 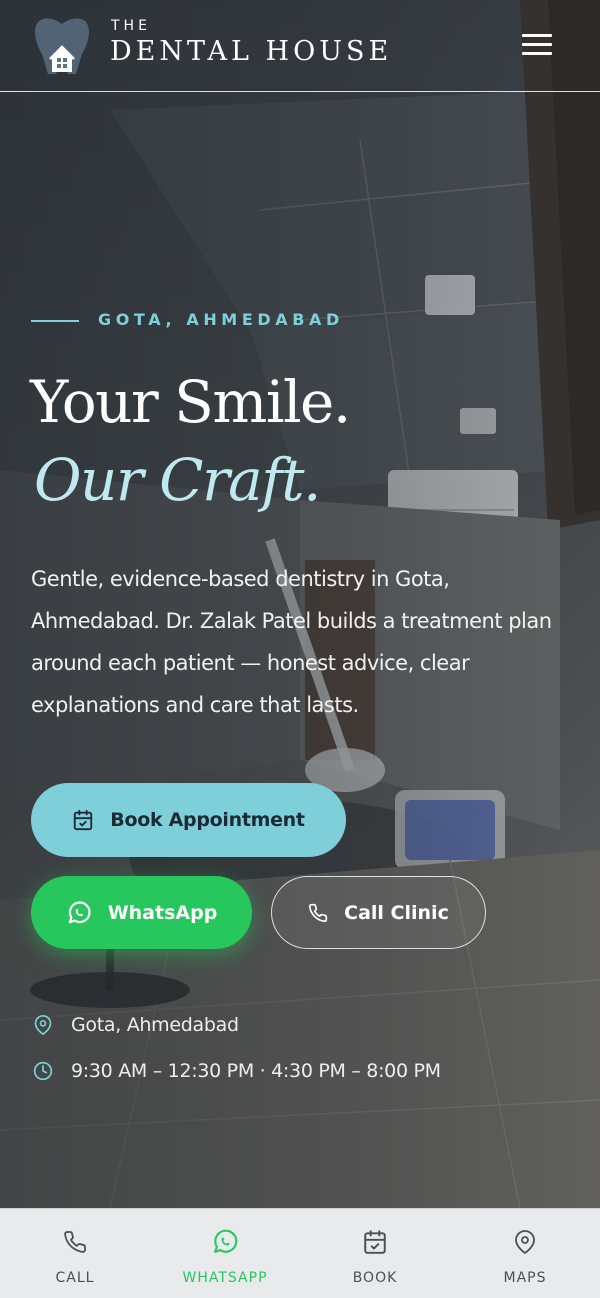 I want to click on clinic-location: Gota, Ahmedabad, so click(x=136, y=1025).